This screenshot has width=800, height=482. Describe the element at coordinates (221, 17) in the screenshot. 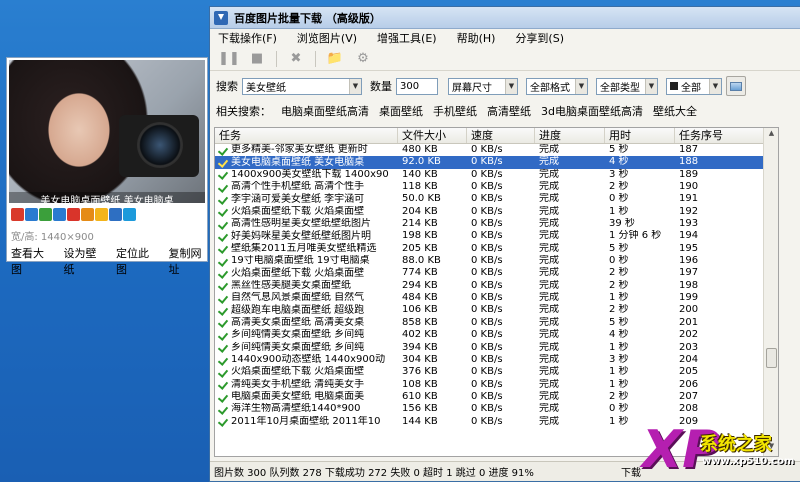

I see `app-download-icon` at that location.